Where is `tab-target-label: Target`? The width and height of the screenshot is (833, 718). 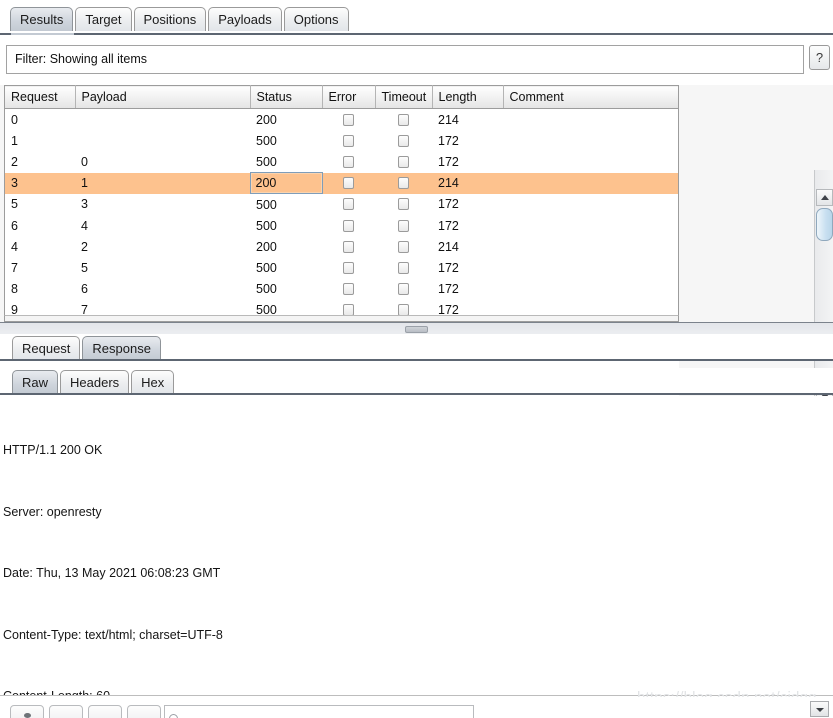 tab-target-label: Target is located at coordinates (103, 19).